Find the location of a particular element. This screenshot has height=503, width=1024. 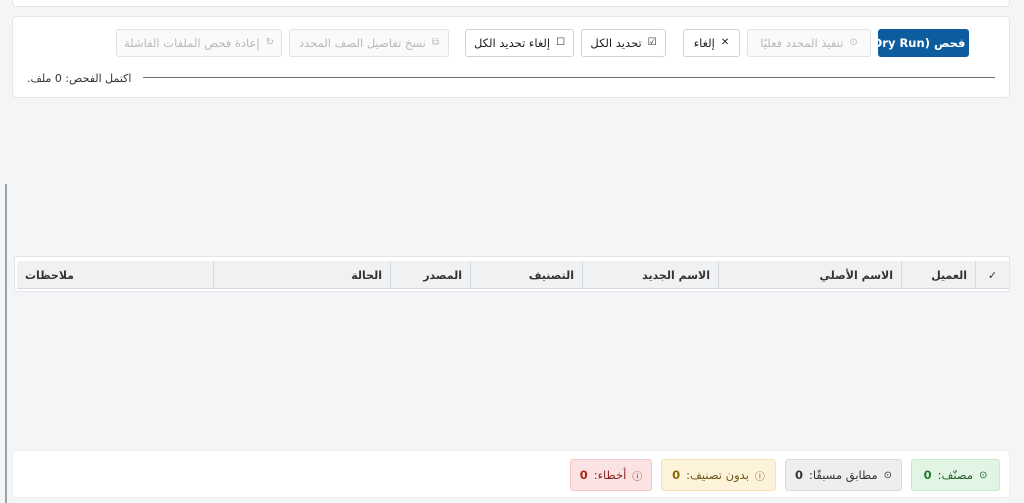

select-all-button: ☑ تحديد الكل is located at coordinates (623, 43).